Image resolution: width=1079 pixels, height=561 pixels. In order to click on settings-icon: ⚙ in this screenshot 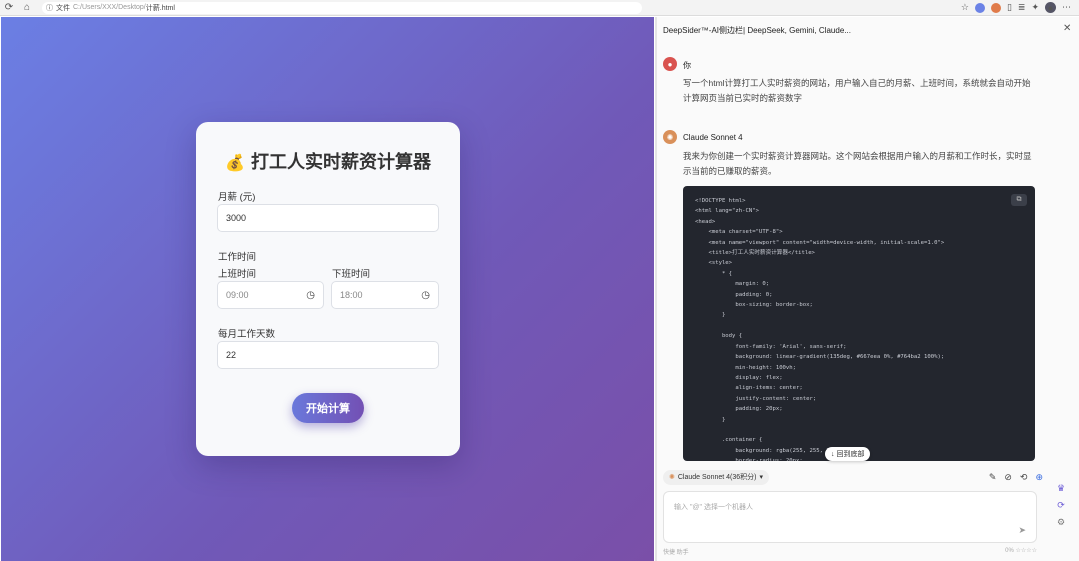, I will do `click(1061, 522)`.